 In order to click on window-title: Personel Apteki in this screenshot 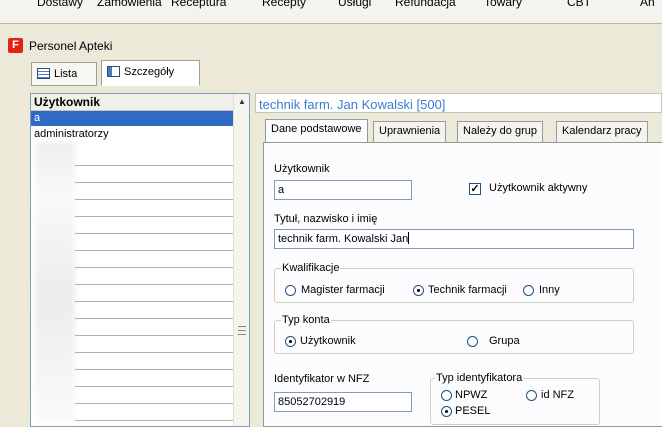, I will do `click(71, 46)`.